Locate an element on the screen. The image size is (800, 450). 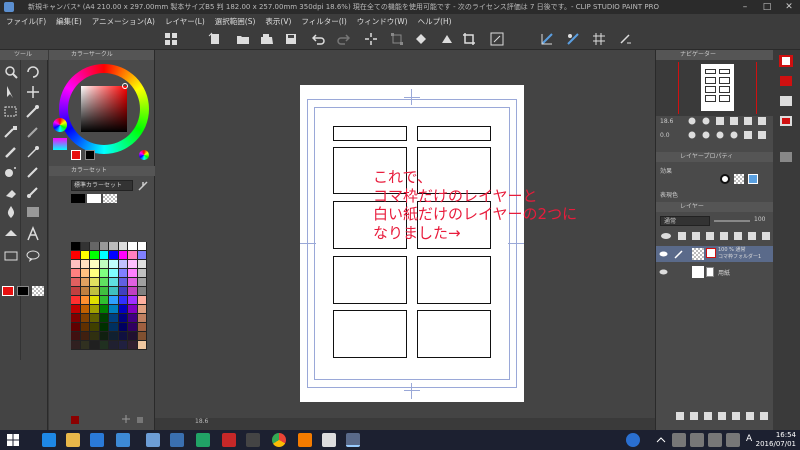
navigator-tab-icon is located at coordinates (786, 61).